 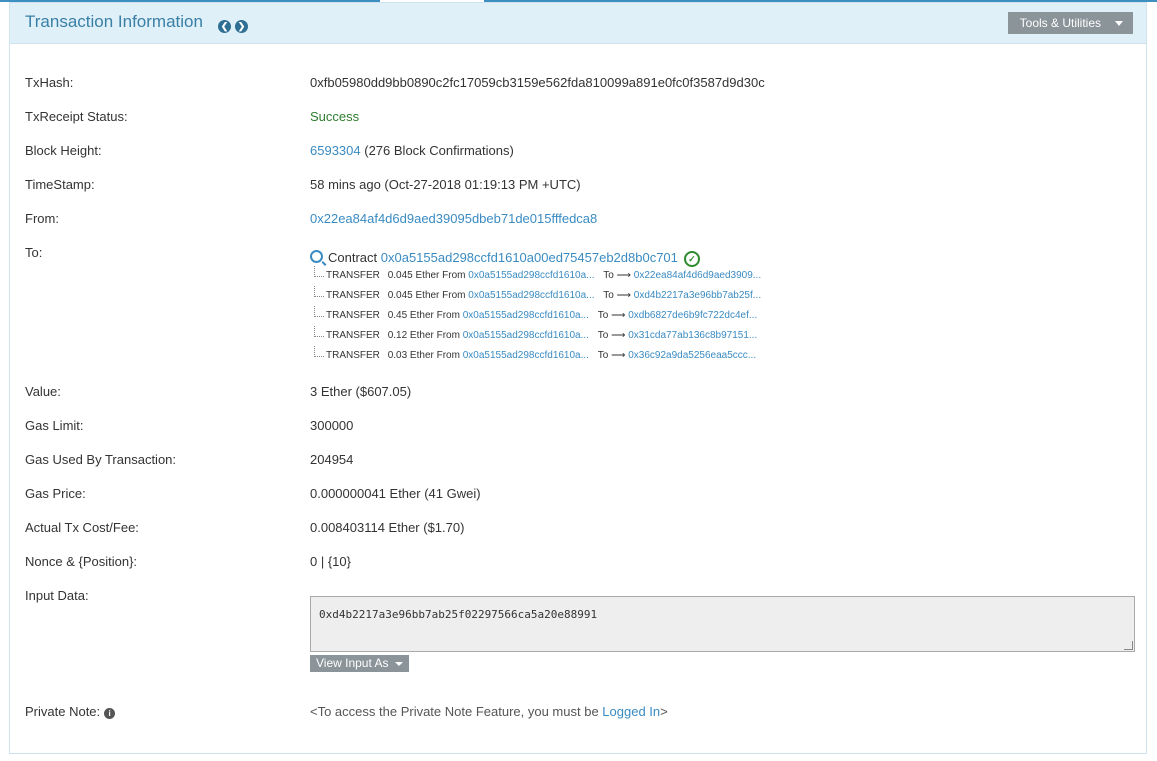 What do you see at coordinates (224, 26) in the screenshot?
I see `chevron-left-circle-icon: ❮` at bounding box center [224, 26].